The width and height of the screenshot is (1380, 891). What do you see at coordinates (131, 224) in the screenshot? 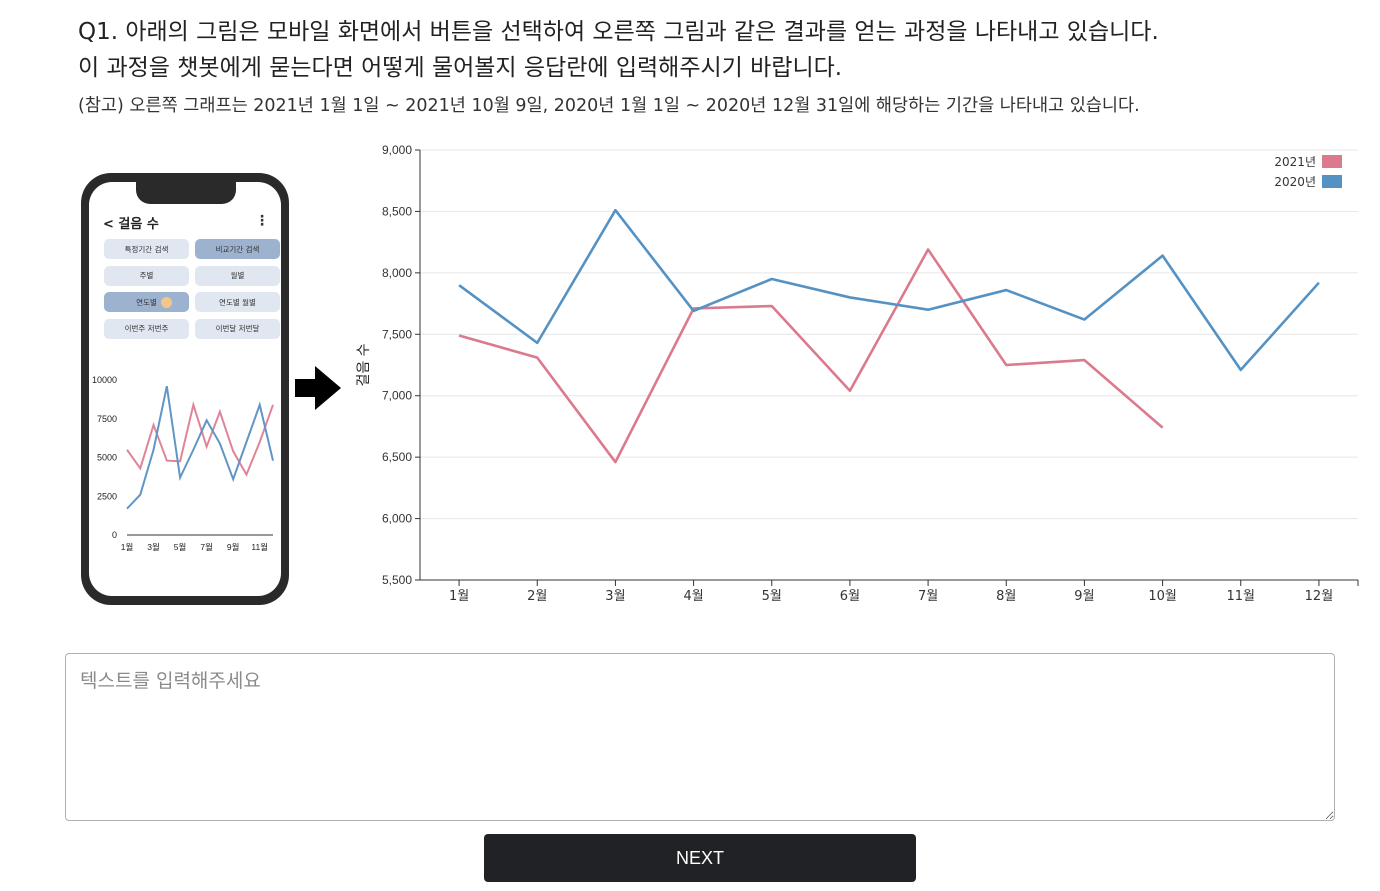
I see `phone-title: < 걸음 수` at bounding box center [131, 224].